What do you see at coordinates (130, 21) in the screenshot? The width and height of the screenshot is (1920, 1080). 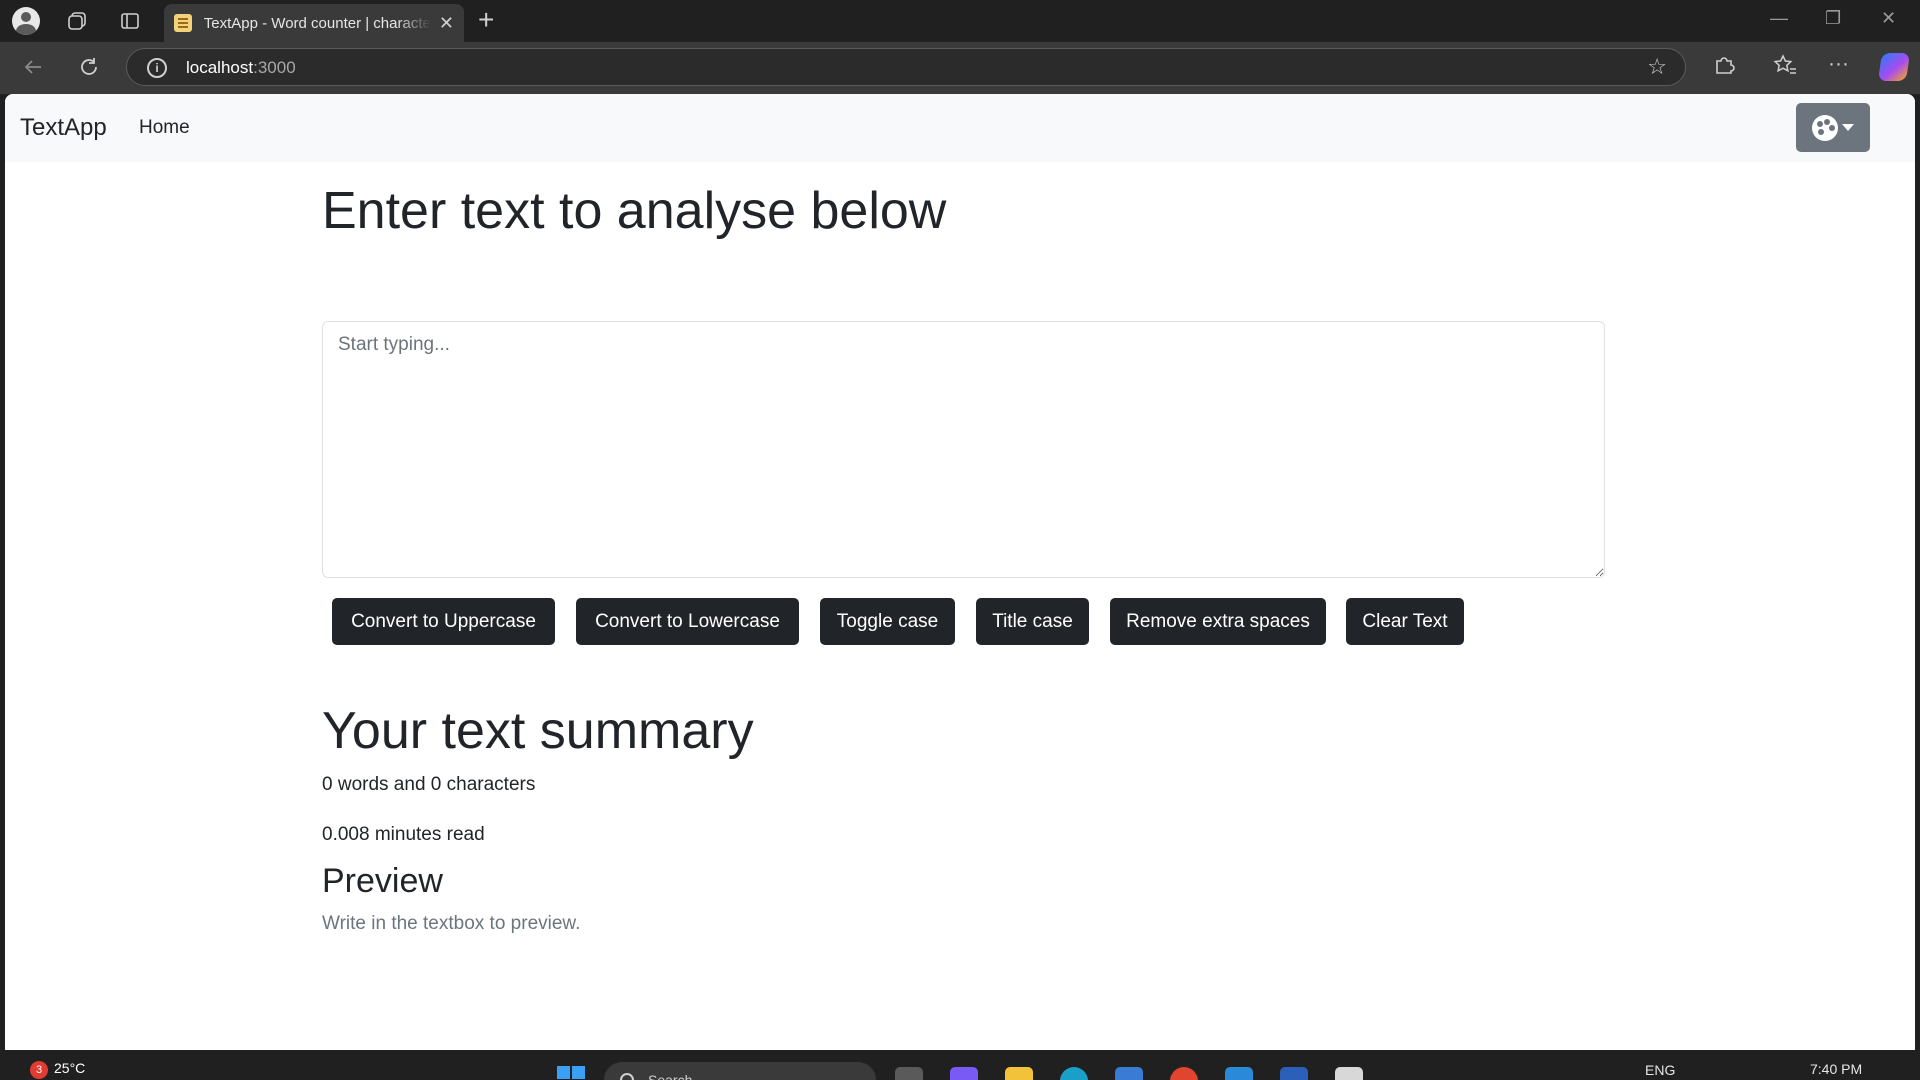 I see `tab-actions-icon` at bounding box center [130, 21].